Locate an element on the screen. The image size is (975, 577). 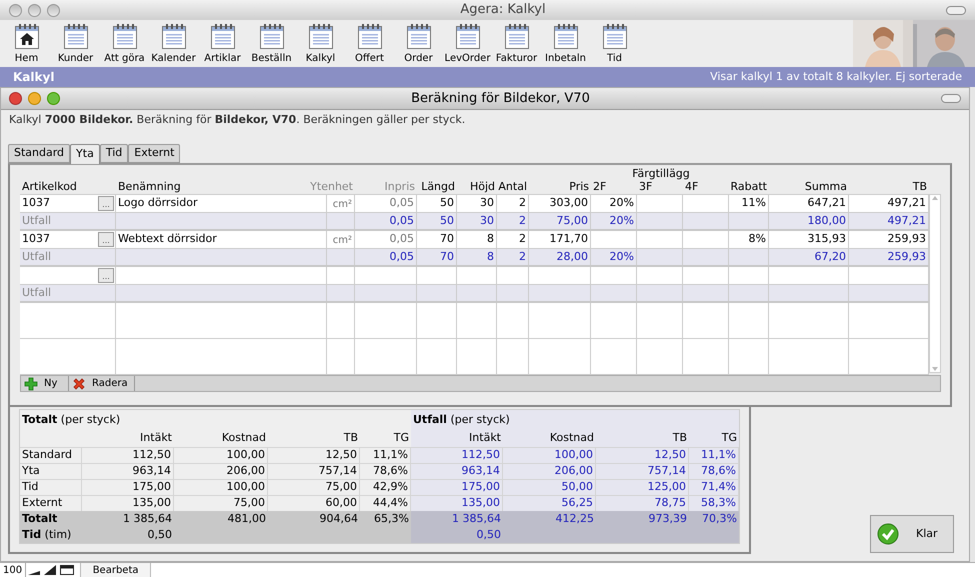
column-header: Rabatt is located at coordinates (748, 186).